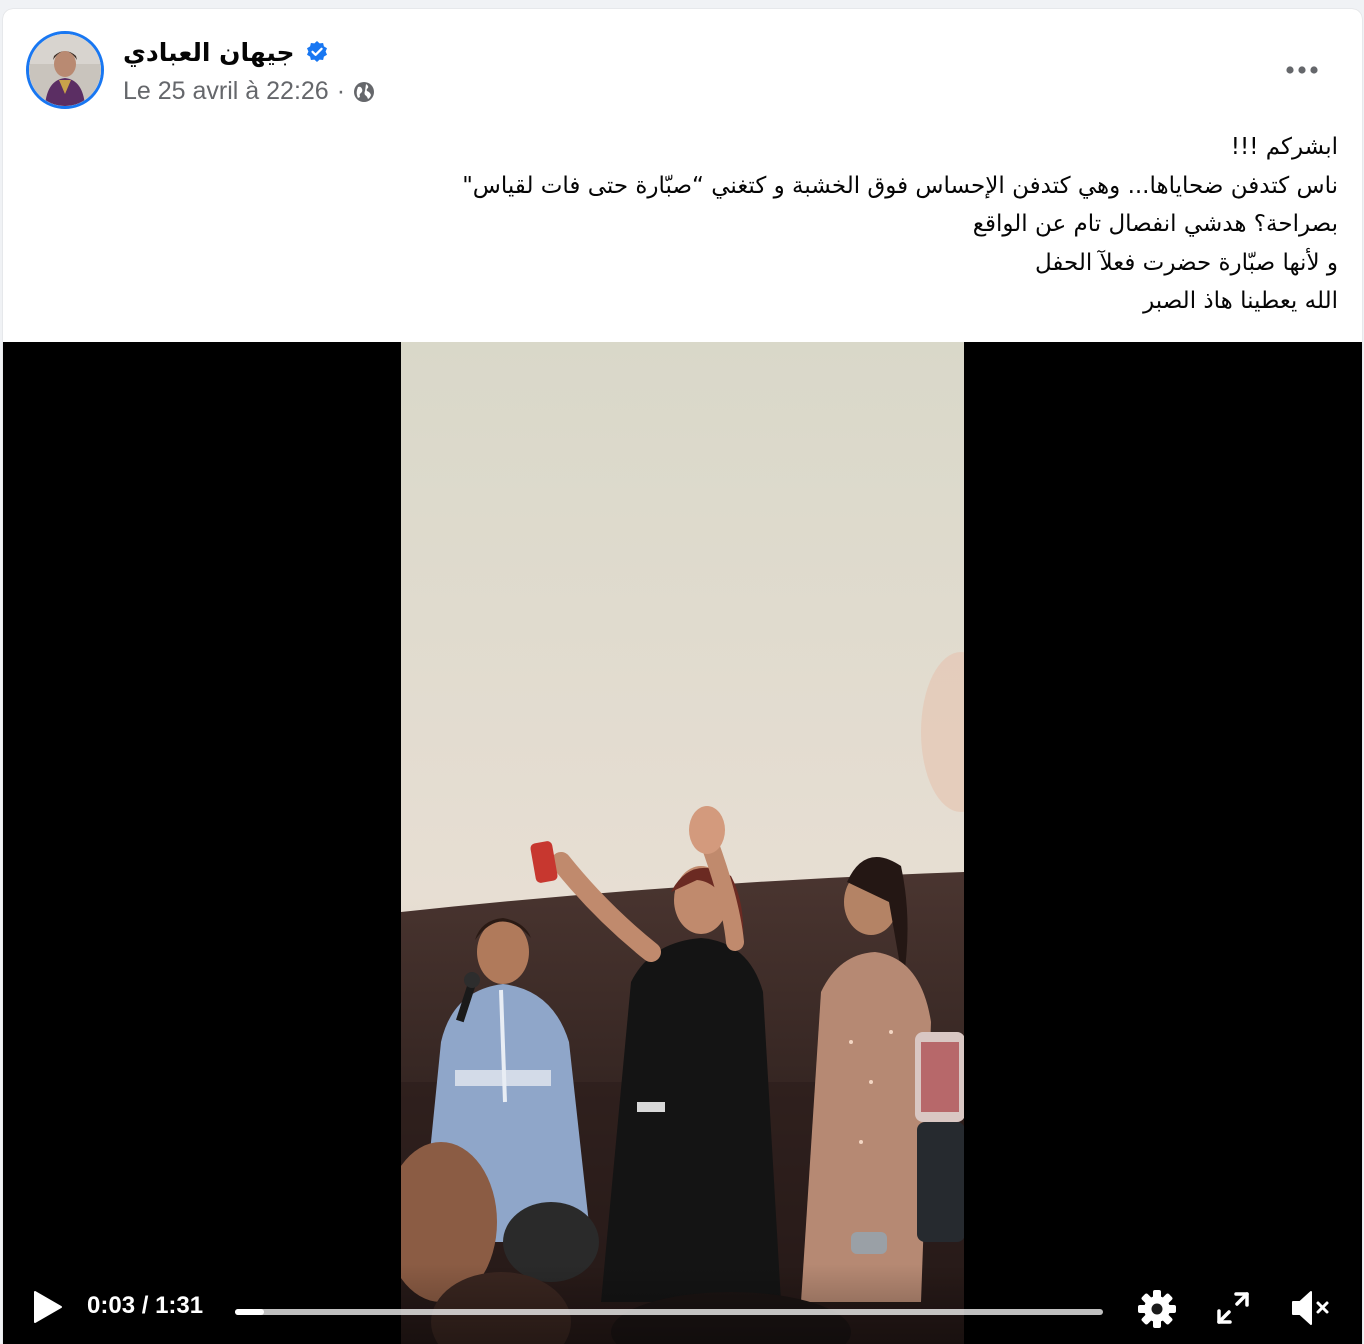 The width and height of the screenshot is (1364, 1344). I want to click on avatar-image, so click(65, 70).